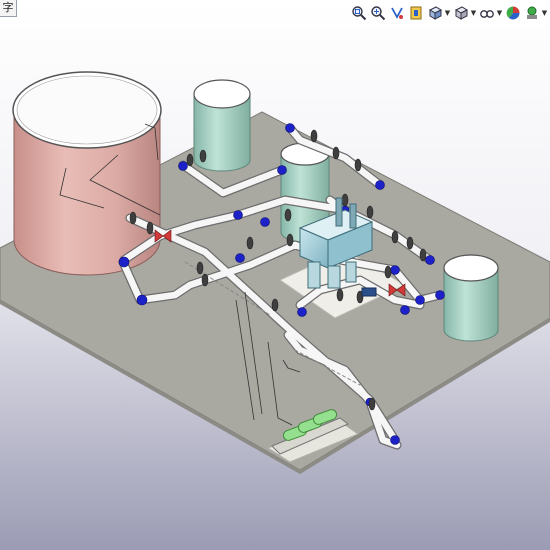 This screenshot has height=550, width=550. What do you see at coordinates (544, 13) in the screenshot?
I see `apply-scene-dropdown-icon: ▼` at bounding box center [544, 13].